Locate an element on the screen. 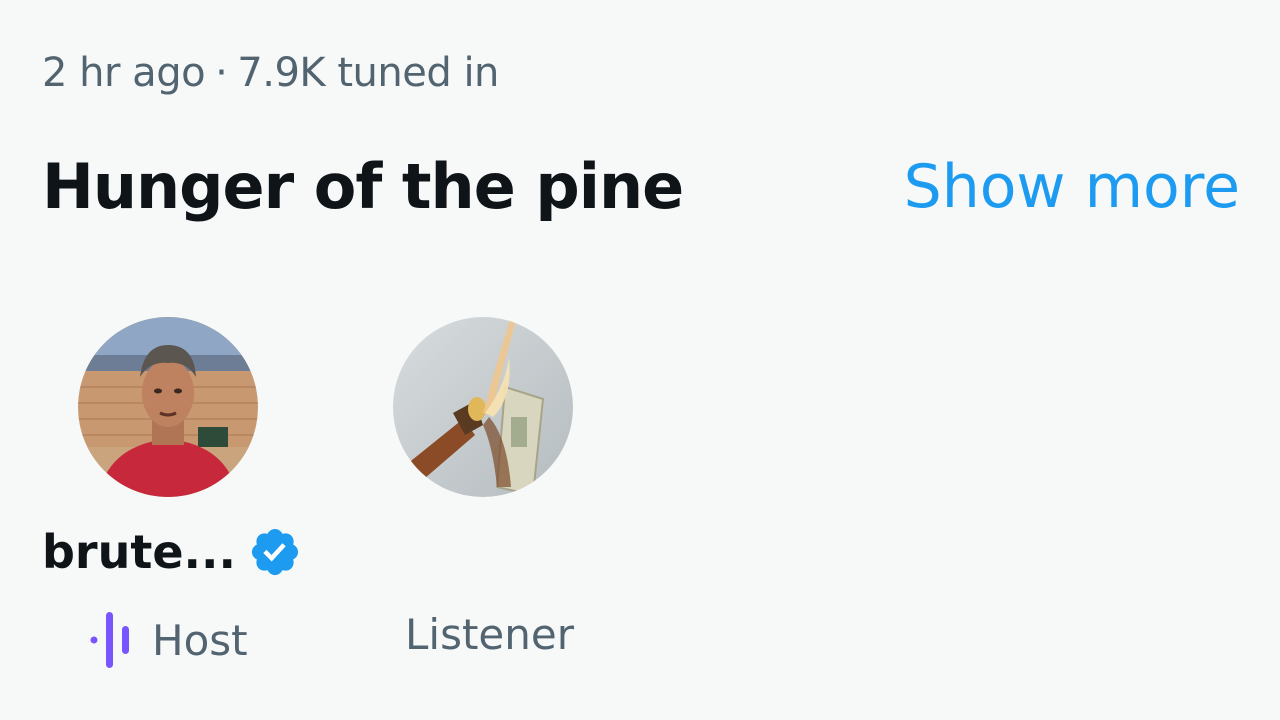 This screenshot has height=720, width=1280. space-meta: 2 hr ago · 7.9K tuned in is located at coordinates (270, 73).